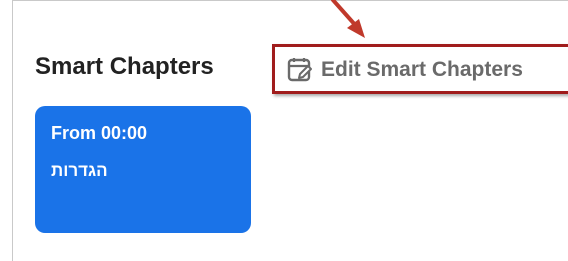  What do you see at coordinates (124, 66) in the screenshot?
I see `smart-chapters-title: Smart Chapters` at bounding box center [124, 66].